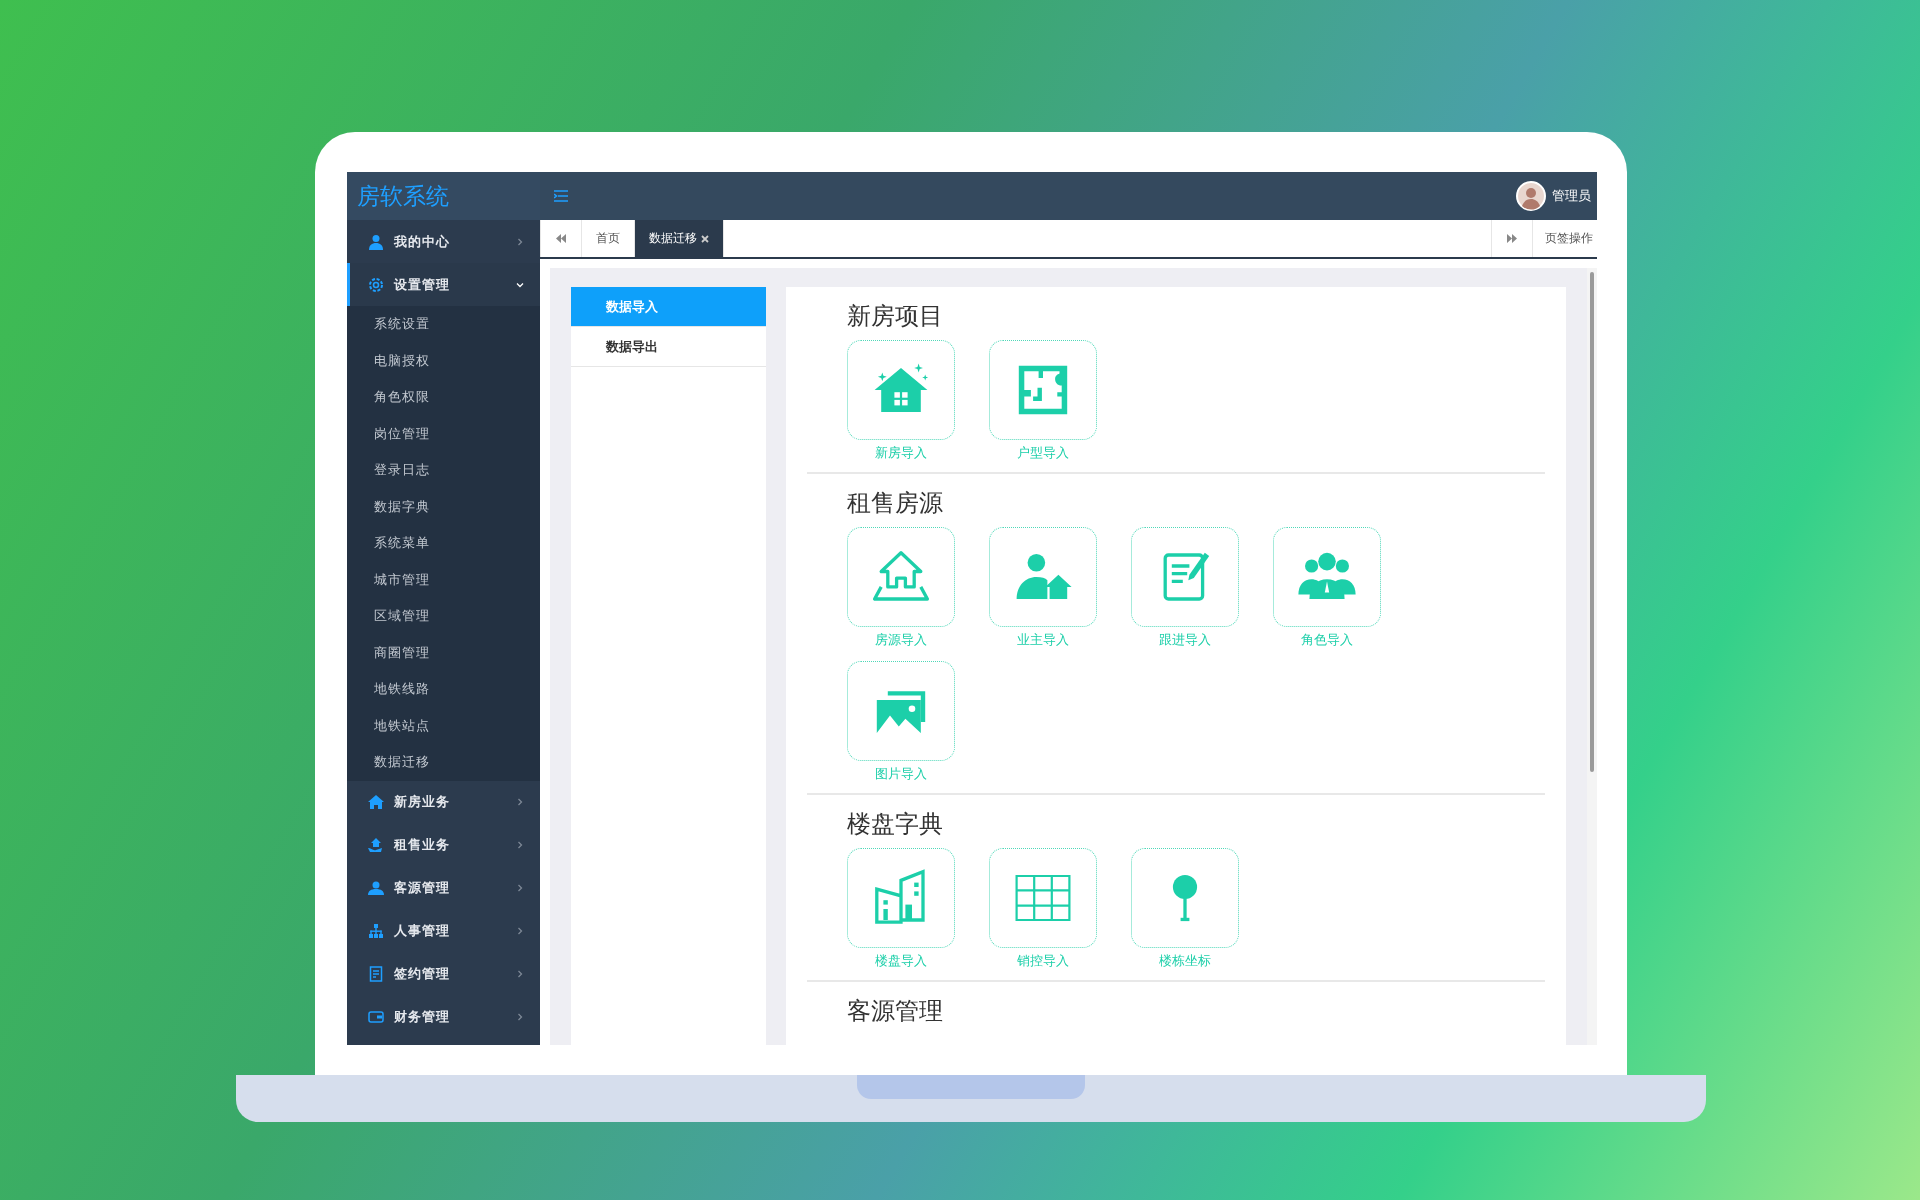 The width and height of the screenshot is (1920, 1200). I want to click on document-icon, so click(376, 974).